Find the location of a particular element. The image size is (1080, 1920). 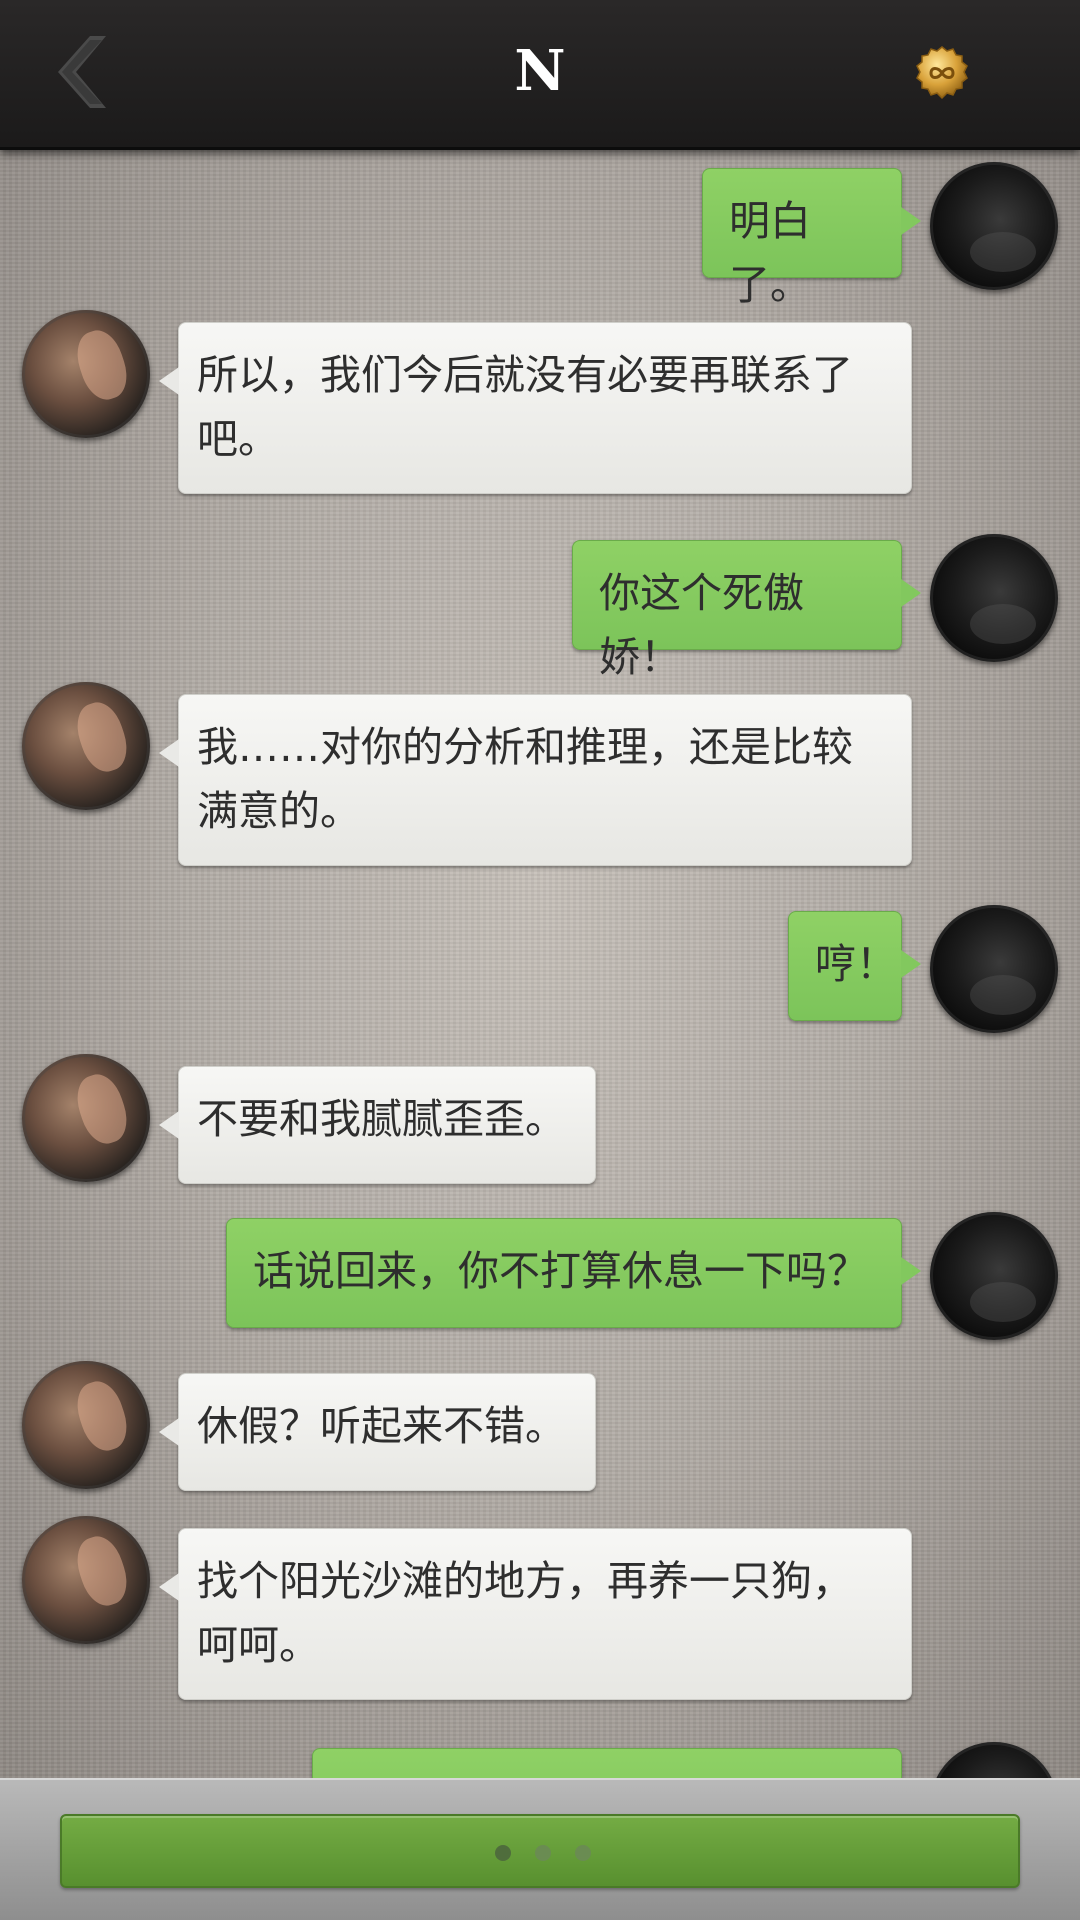

message-bubble-contact: 不要和我腻腻歪歪。 is located at coordinates (377, 1125).